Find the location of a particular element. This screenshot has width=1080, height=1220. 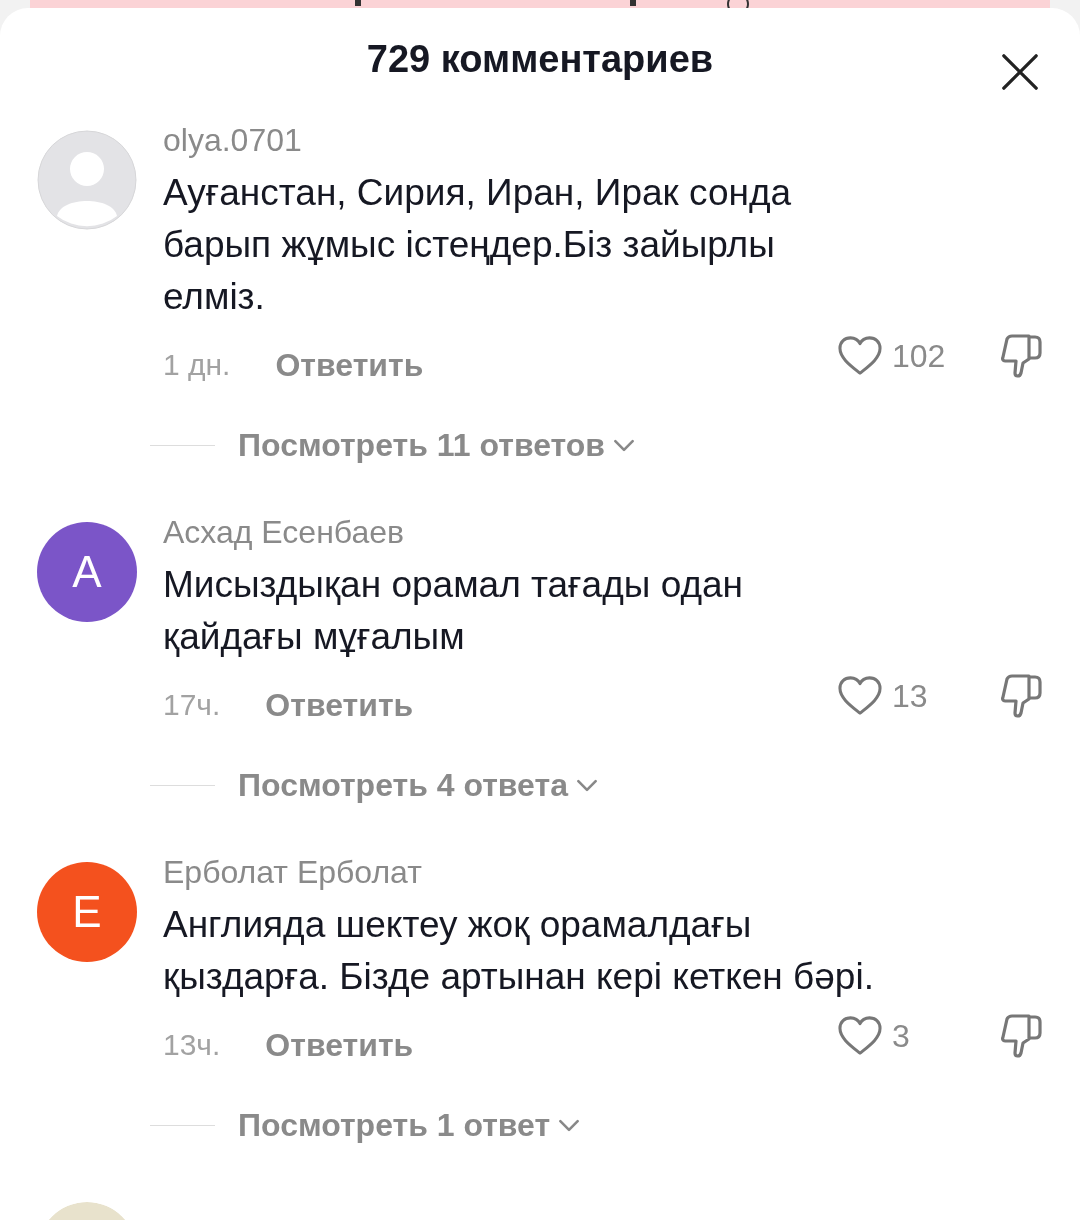

view-replies-button: Посмотреть 4 ответа is located at coordinates (403, 785).